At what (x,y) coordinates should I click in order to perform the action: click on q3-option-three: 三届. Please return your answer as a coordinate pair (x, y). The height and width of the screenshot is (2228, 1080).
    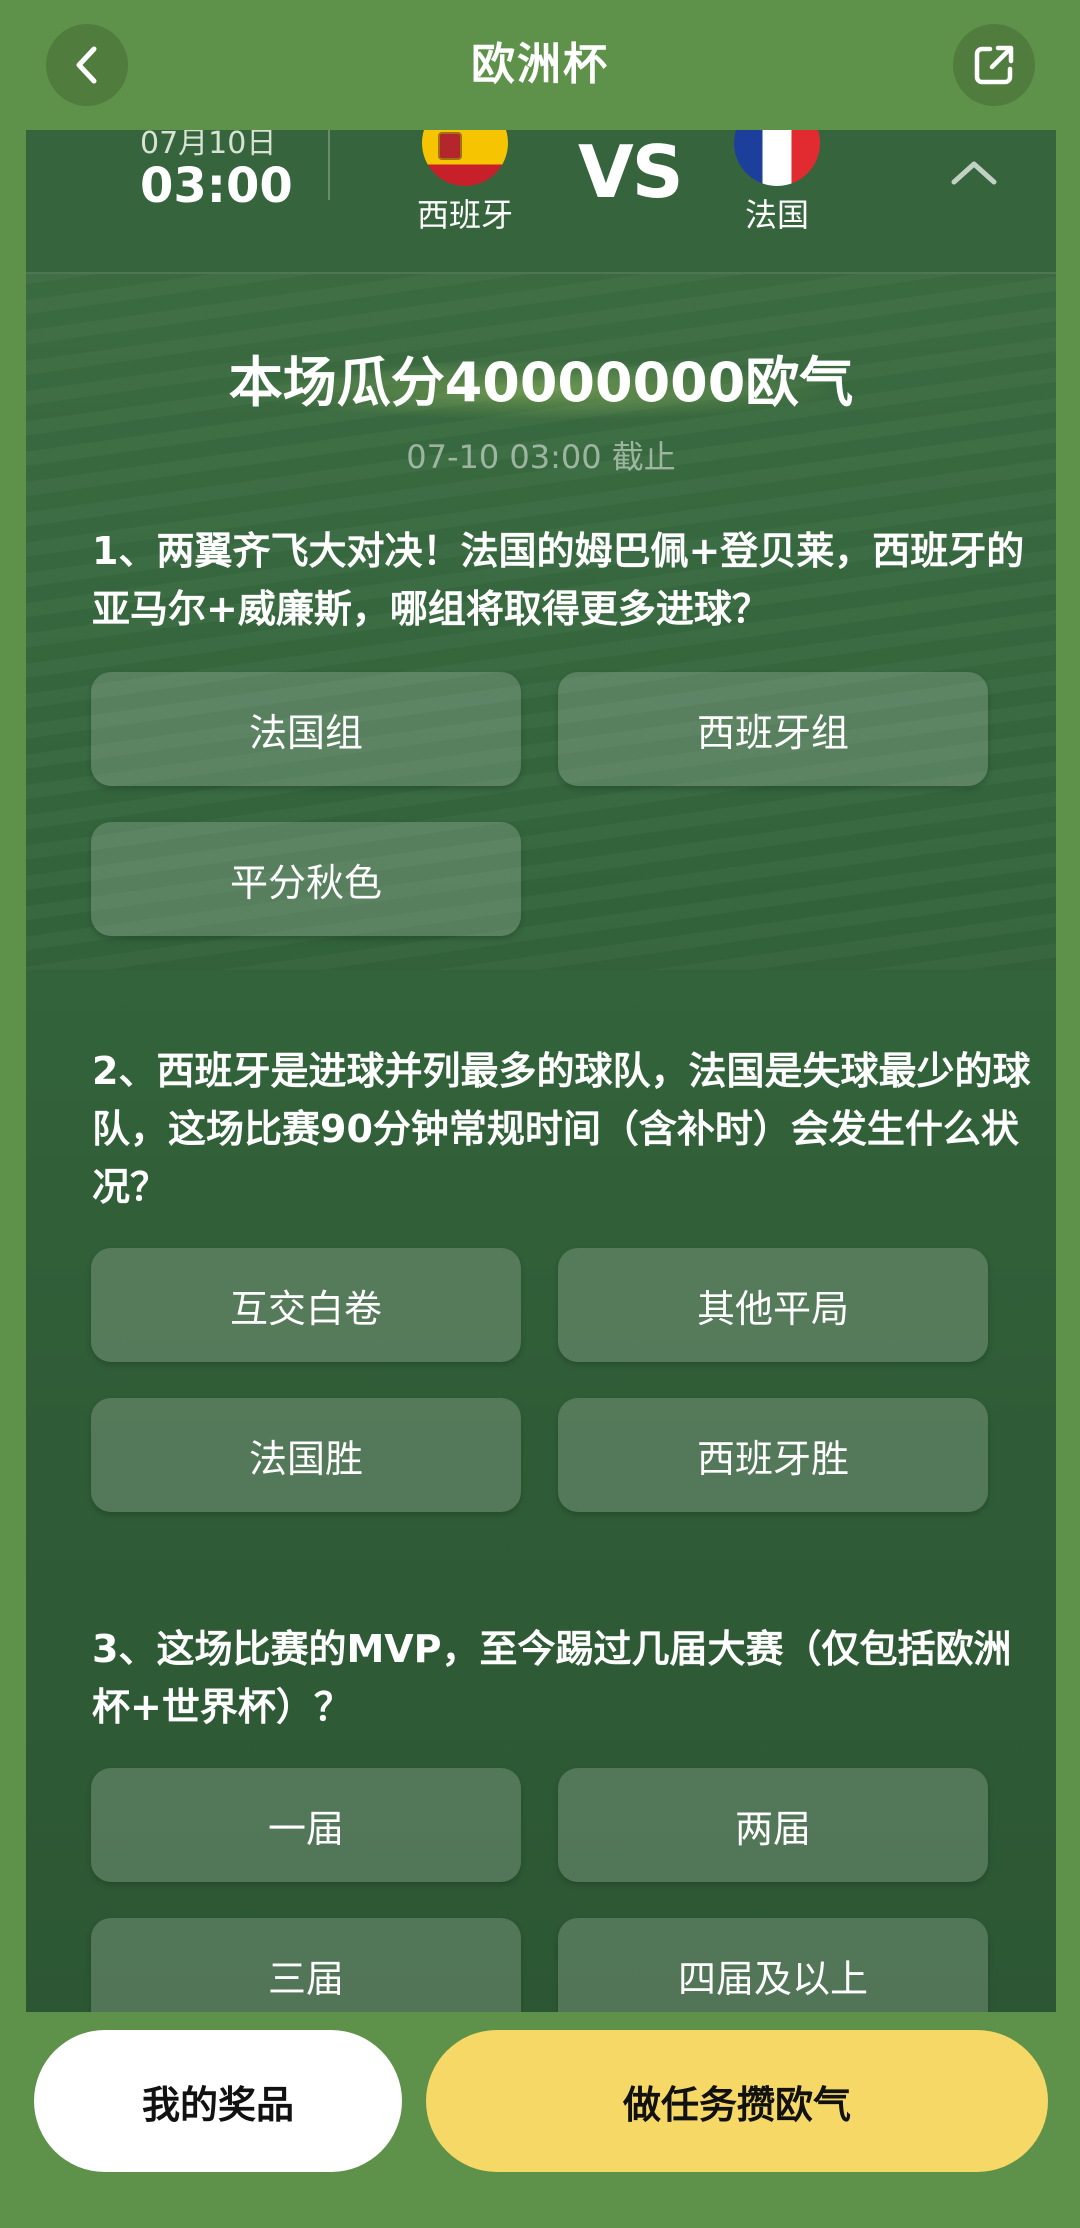
    Looking at the image, I should click on (306, 1965).